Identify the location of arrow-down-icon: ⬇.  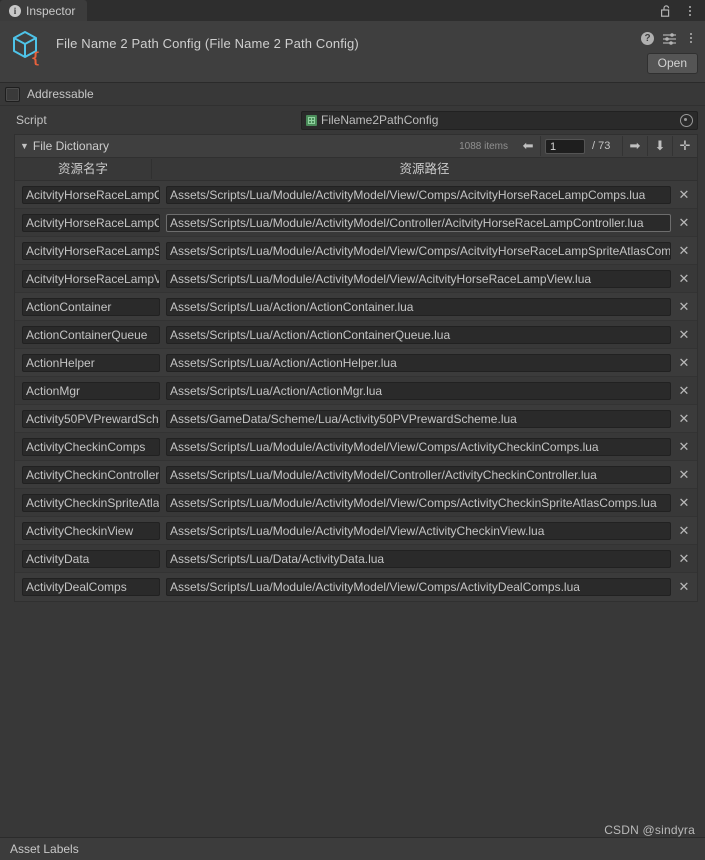
(659, 146).